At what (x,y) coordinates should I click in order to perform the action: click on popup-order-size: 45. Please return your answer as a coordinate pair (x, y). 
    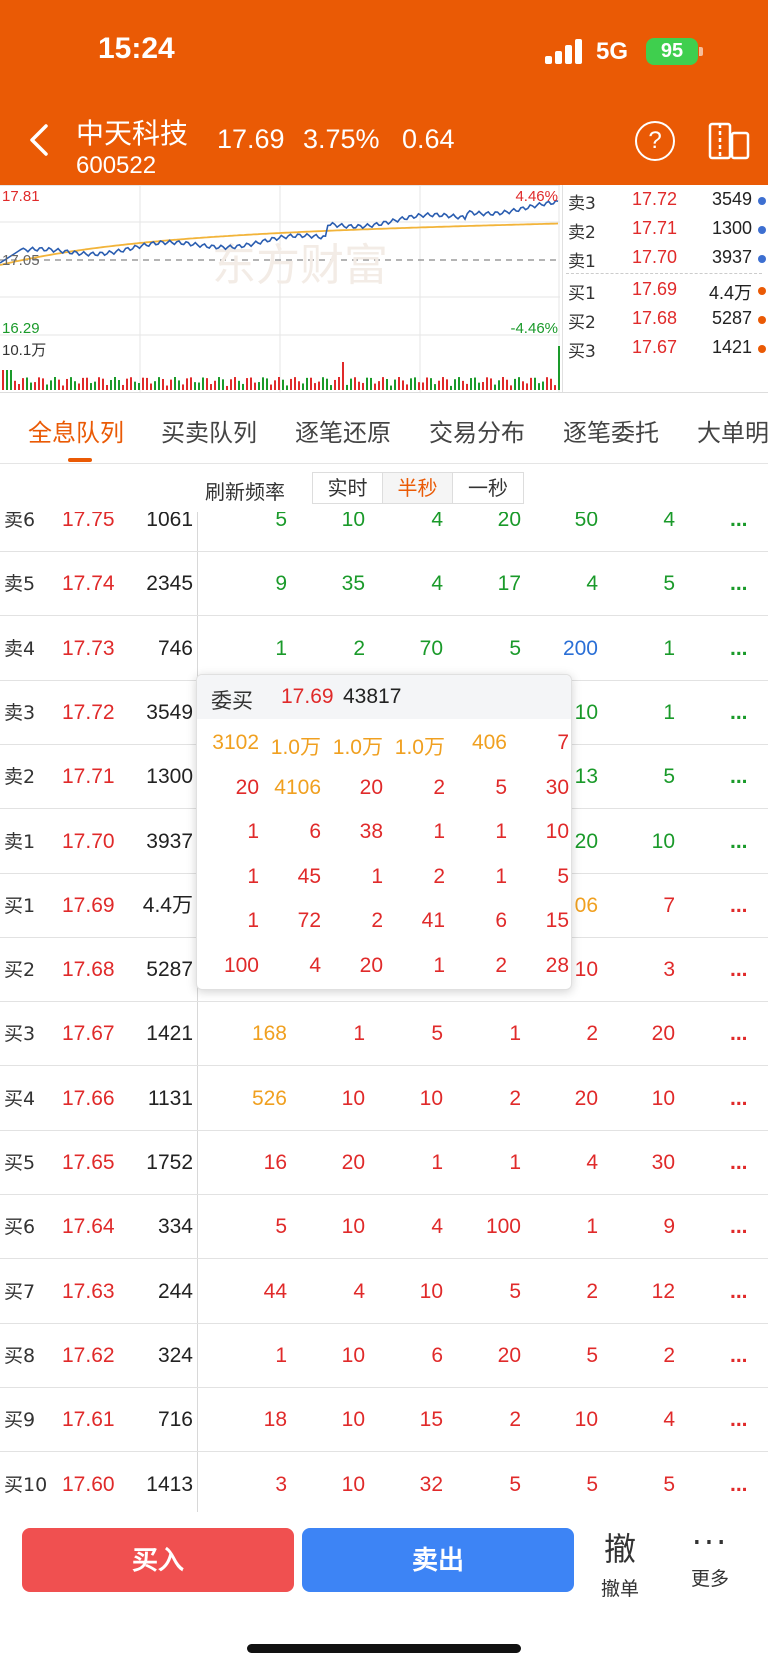
    Looking at the image, I should click on (309, 876).